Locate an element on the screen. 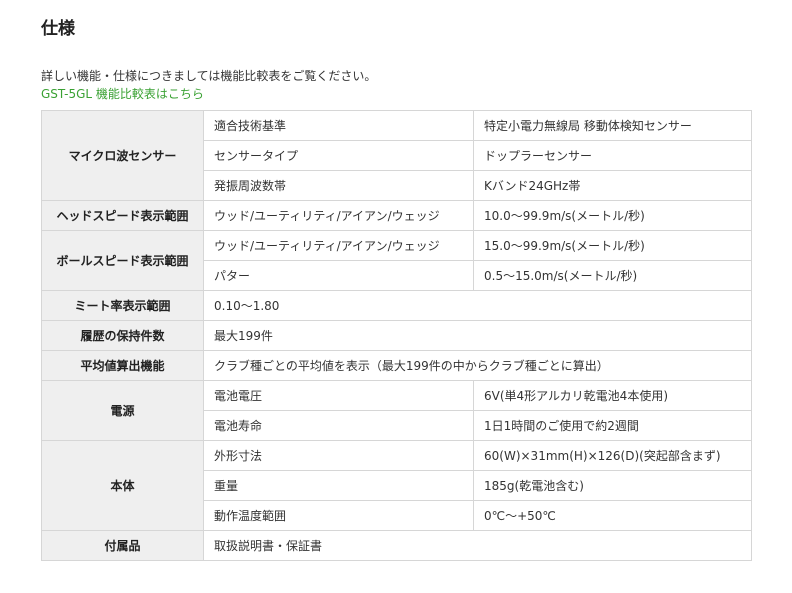  table-row: 電源 電池電圧 6V(単4形アルカリ乾電池4本使用) is located at coordinates (396, 410).